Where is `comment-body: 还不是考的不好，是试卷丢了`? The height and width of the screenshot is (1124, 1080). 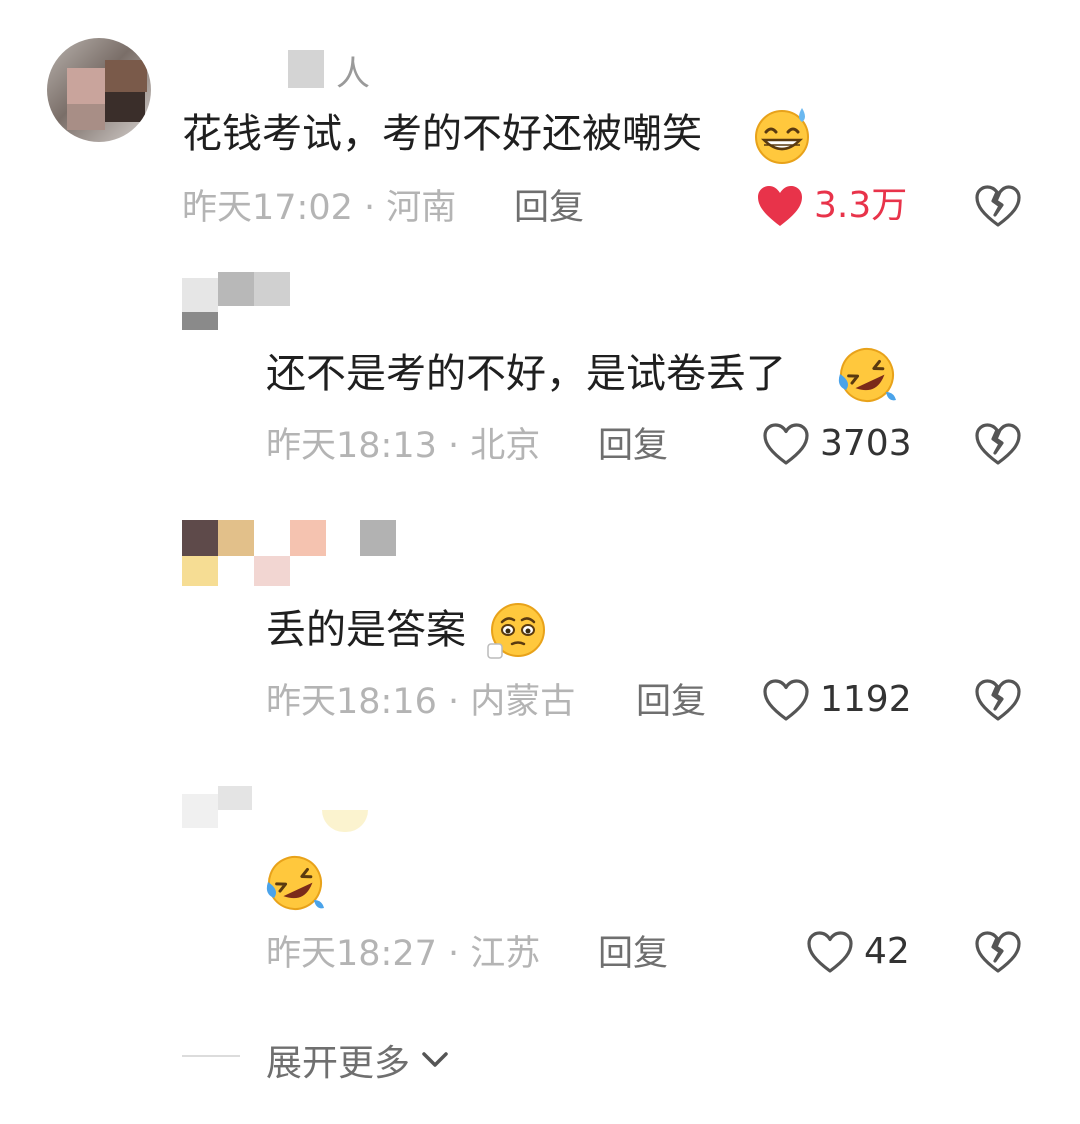
comment-body: 还不是考的不好，是试卷丢了 is located at coordinates (526, 374).